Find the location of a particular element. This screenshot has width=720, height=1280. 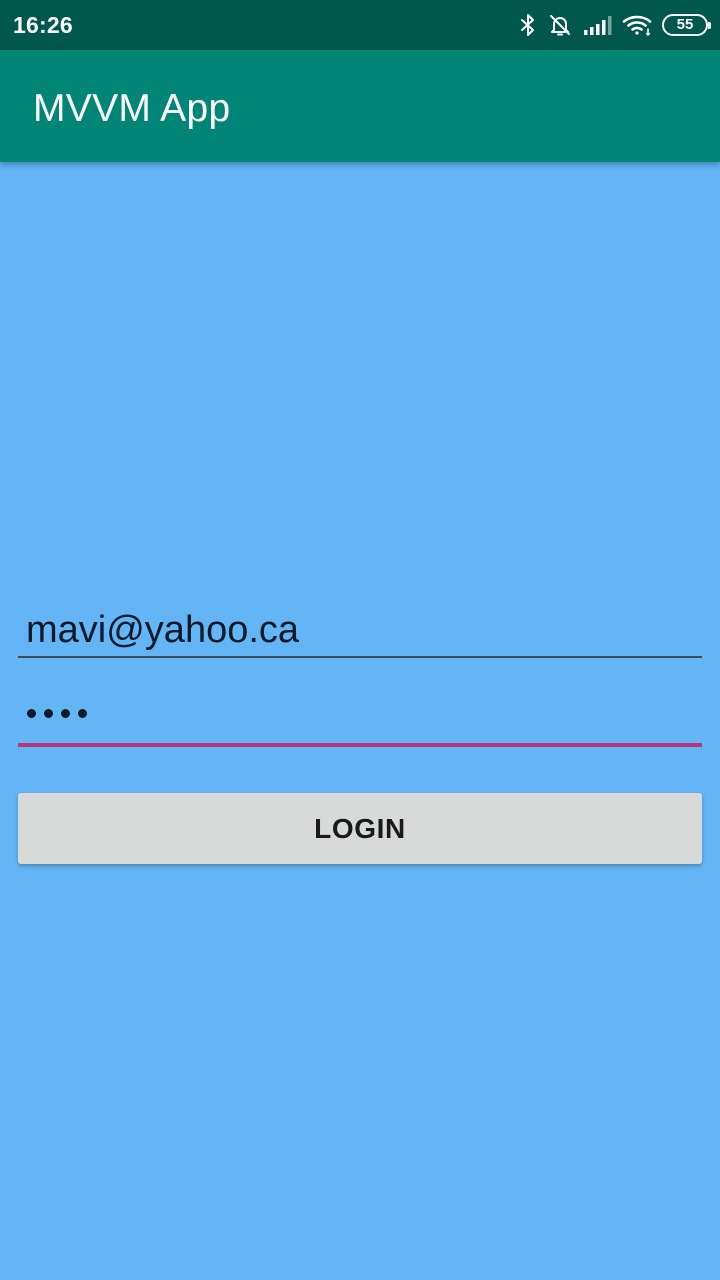

battery-level: 55 is located at coordinates (685, 24).